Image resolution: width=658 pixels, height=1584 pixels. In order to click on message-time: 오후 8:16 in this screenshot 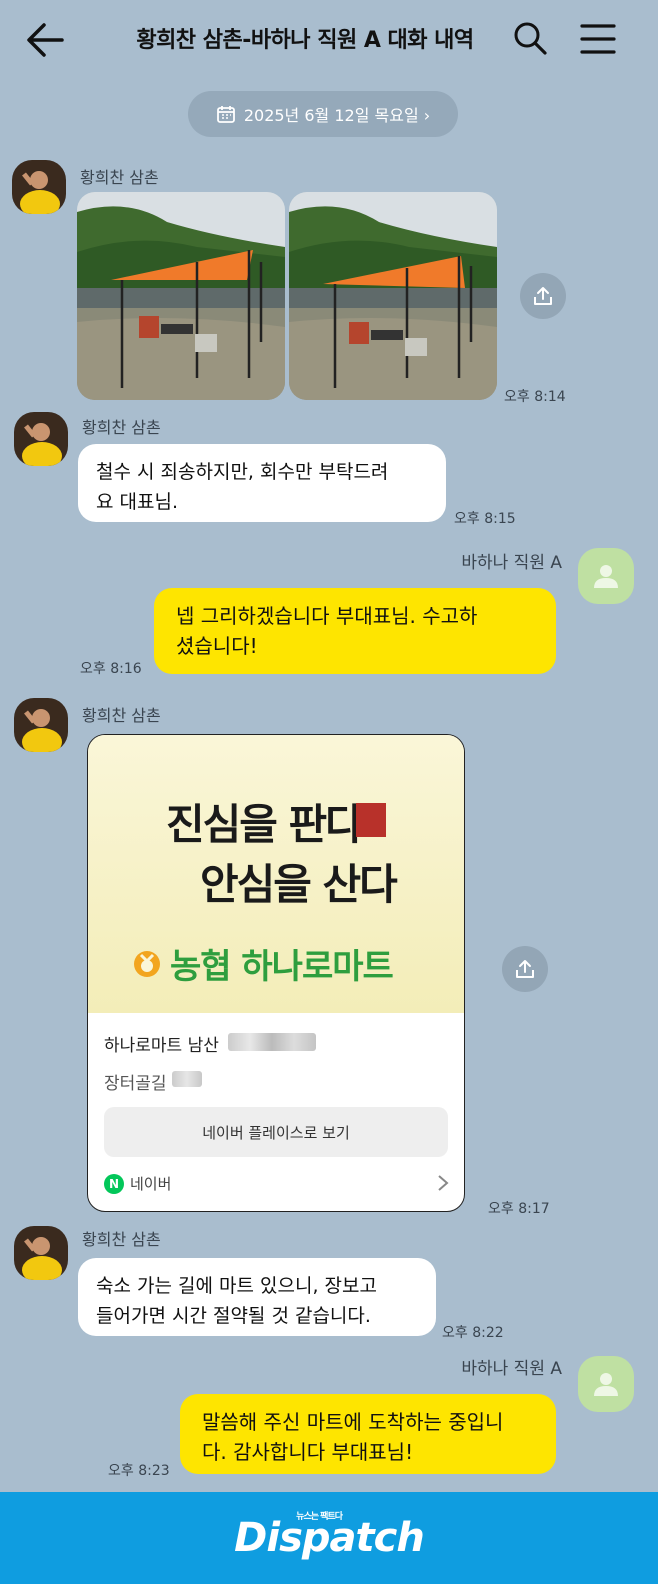, I will do `click(111, 669)`.